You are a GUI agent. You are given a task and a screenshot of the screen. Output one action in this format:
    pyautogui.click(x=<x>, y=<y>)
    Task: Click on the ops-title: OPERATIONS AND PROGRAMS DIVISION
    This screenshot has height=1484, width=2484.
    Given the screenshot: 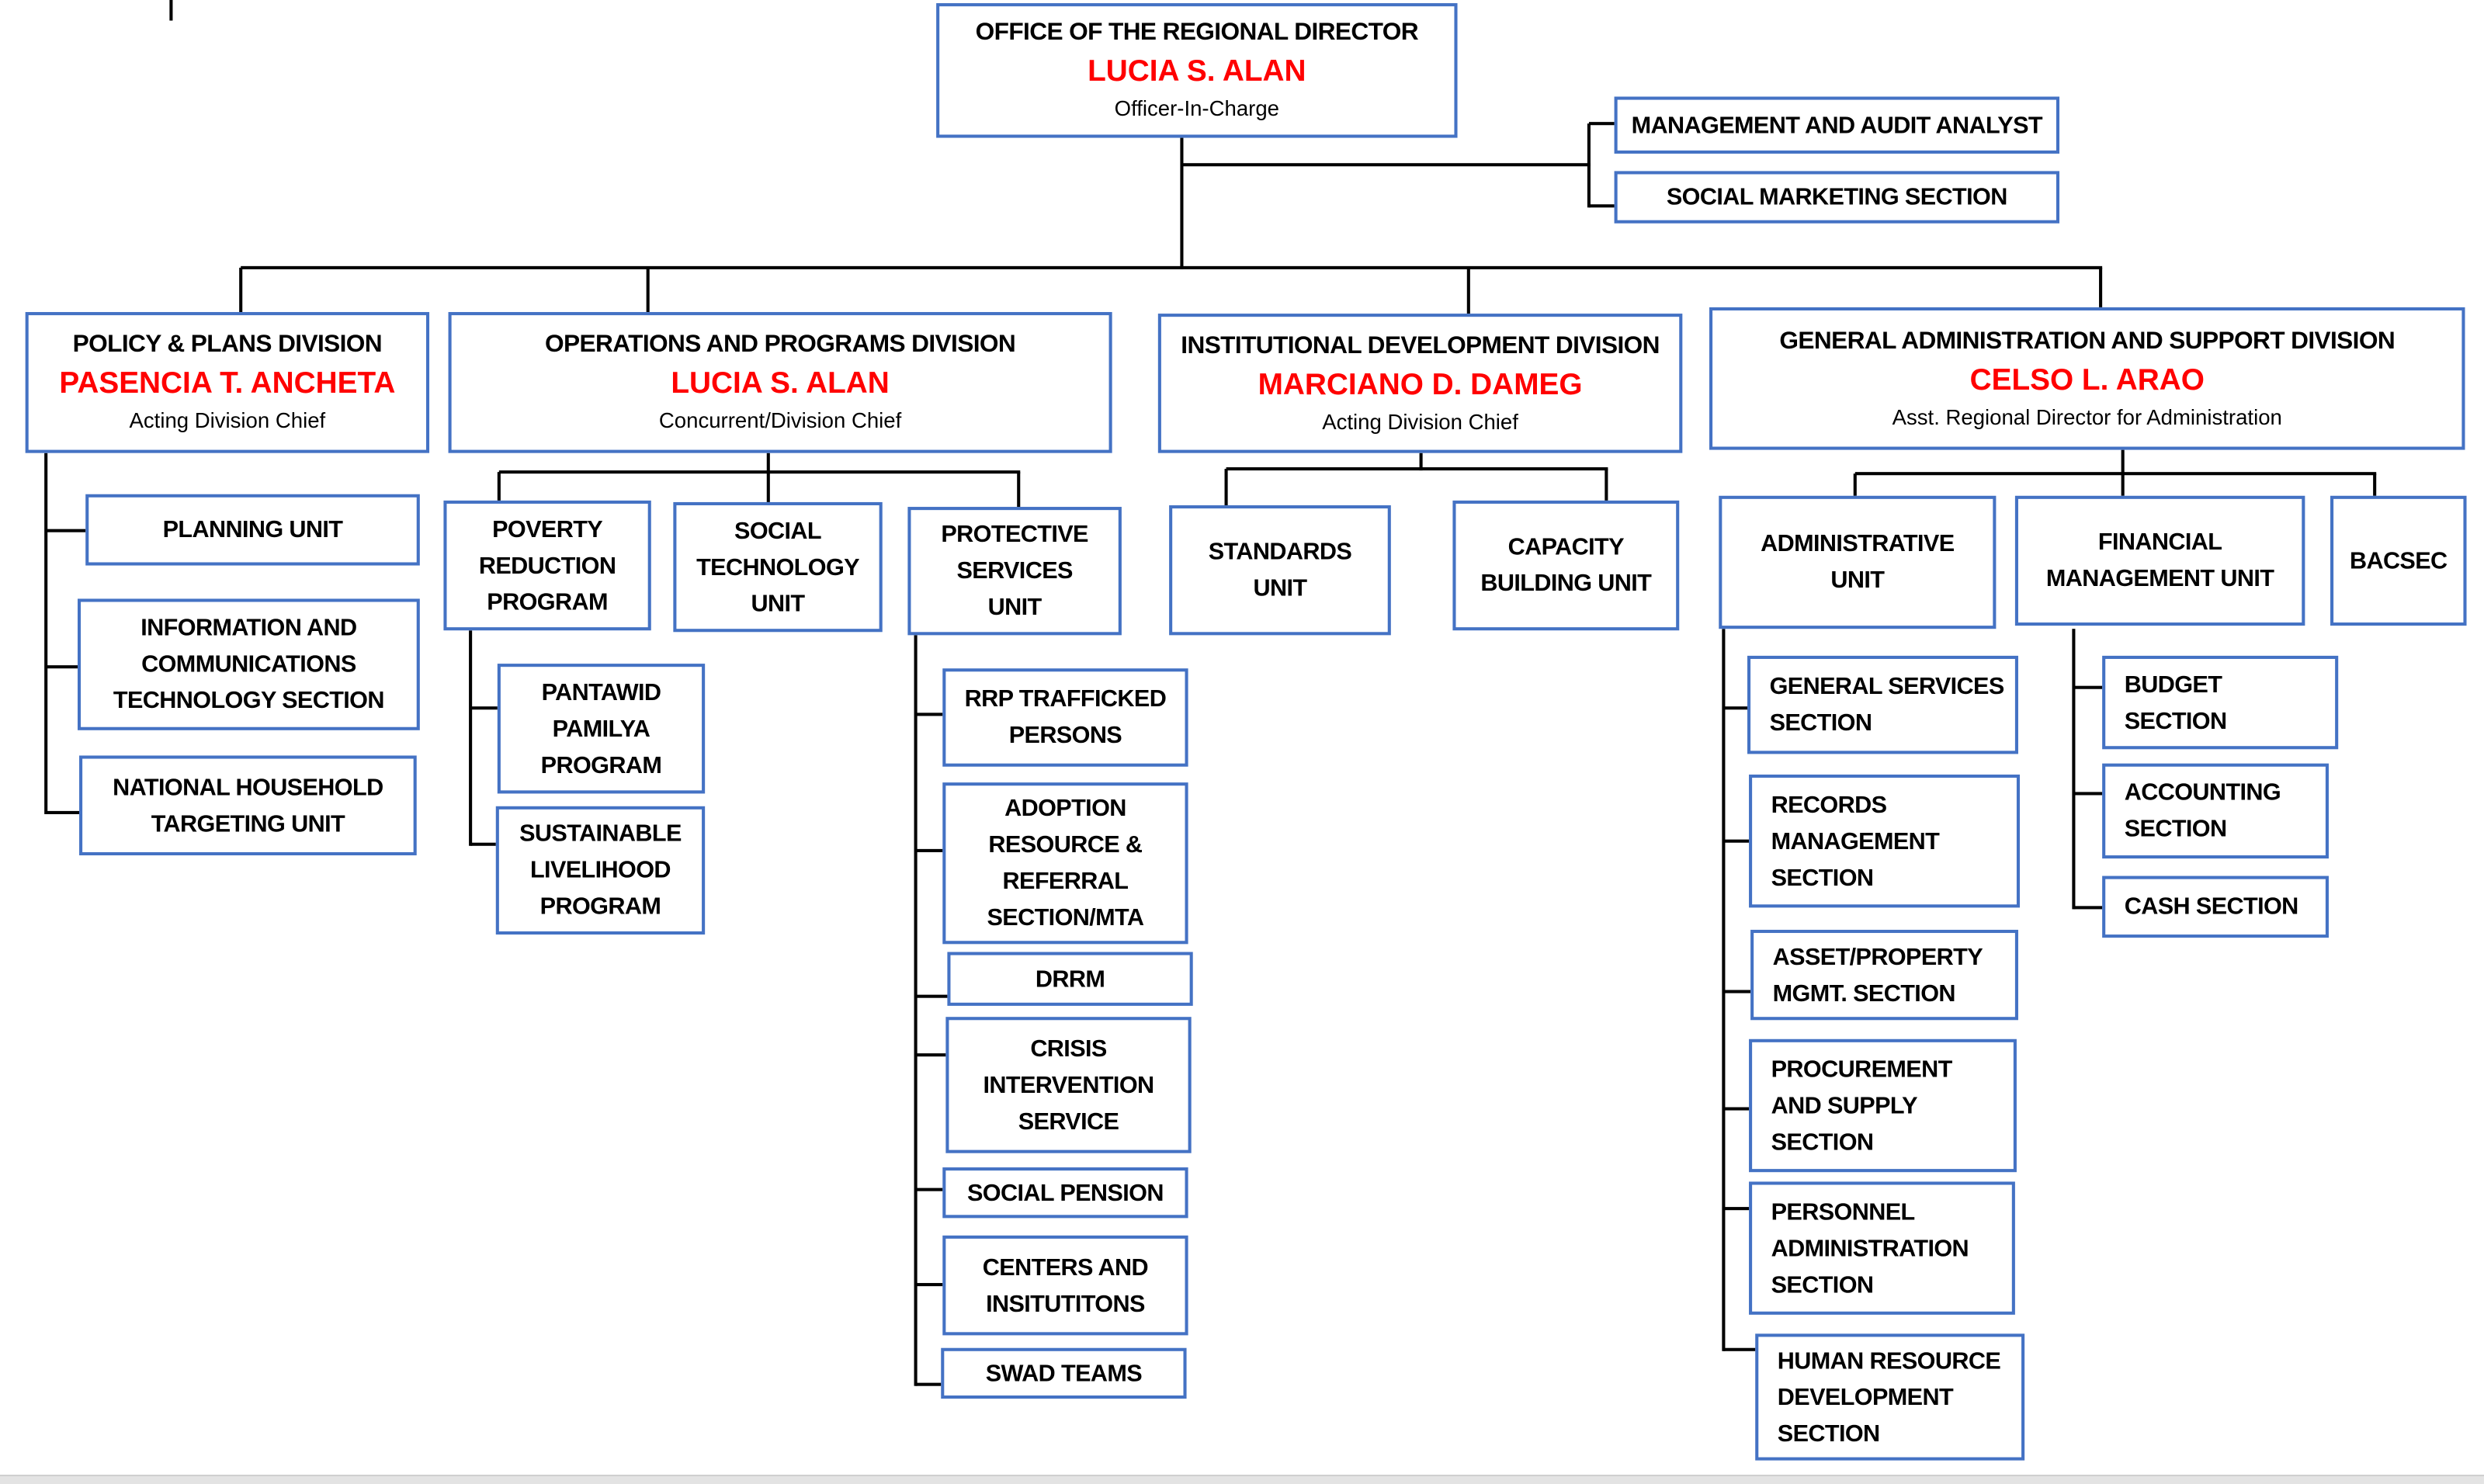 What is the action you would take?
    pyautogui.click(x=780, y=345)
    